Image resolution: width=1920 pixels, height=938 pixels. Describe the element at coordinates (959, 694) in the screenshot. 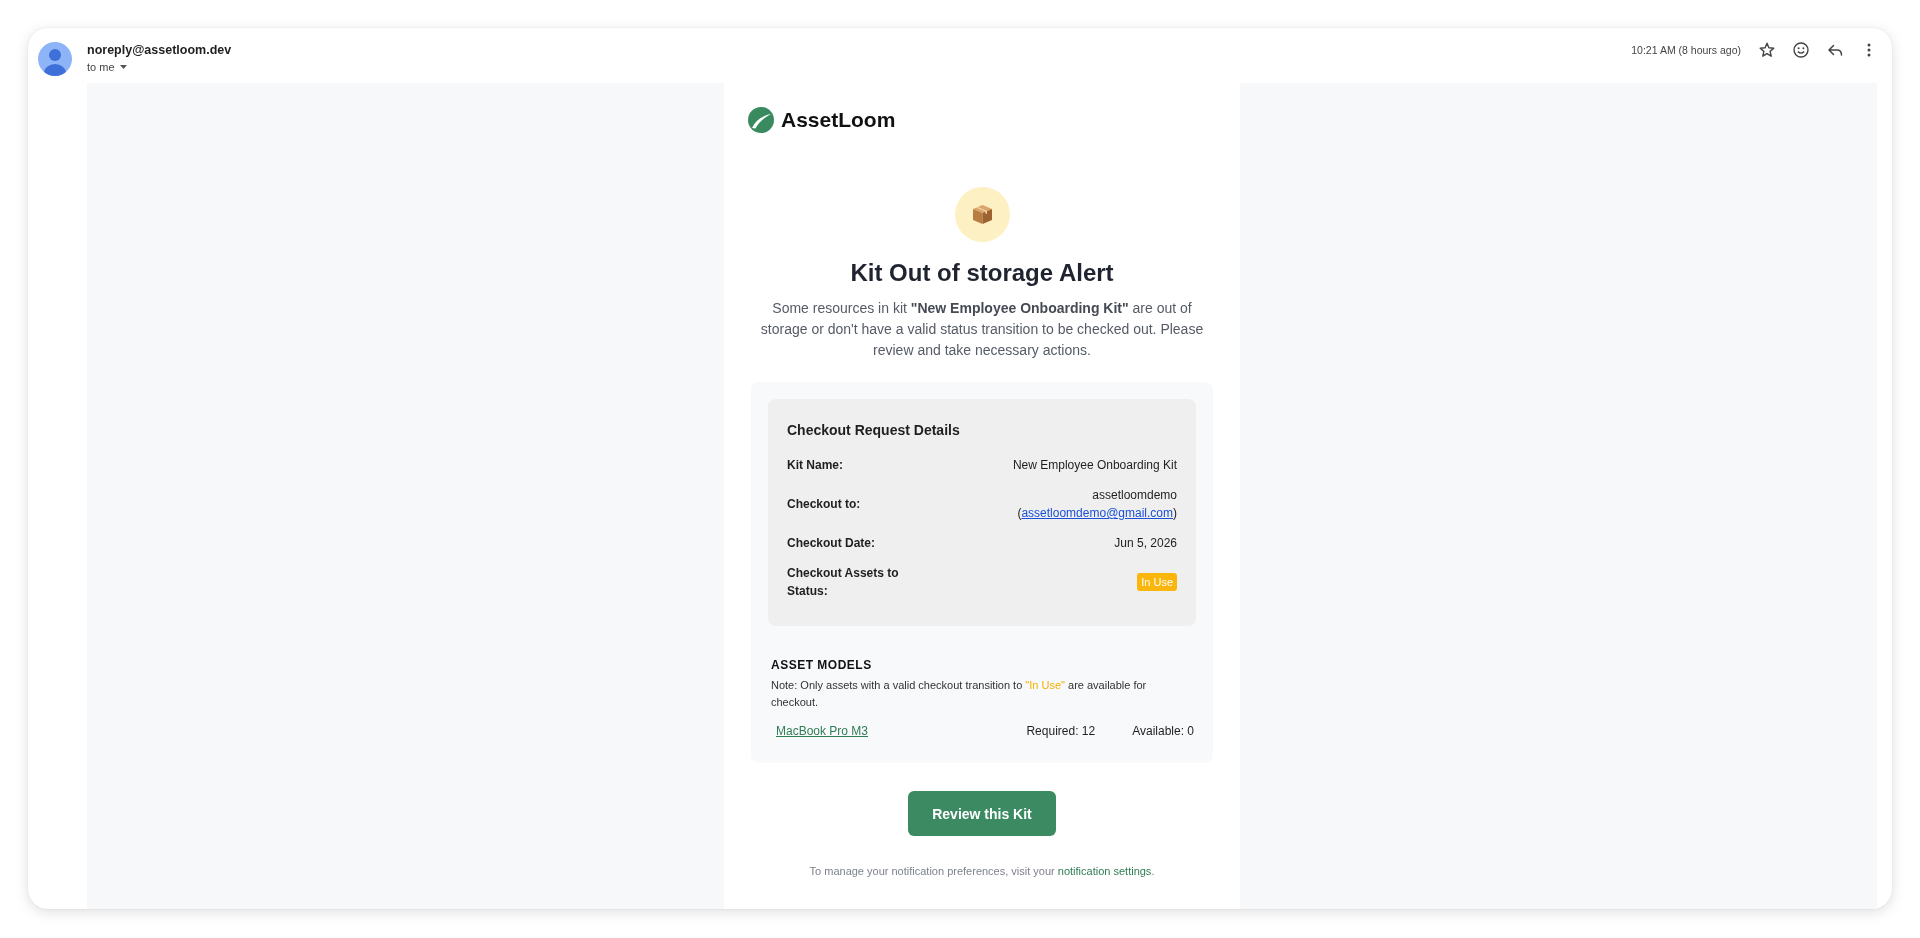

I see `note-text: Note: Only assets with a valid checkout transition to "In Use" are available for checkout.` at that location.